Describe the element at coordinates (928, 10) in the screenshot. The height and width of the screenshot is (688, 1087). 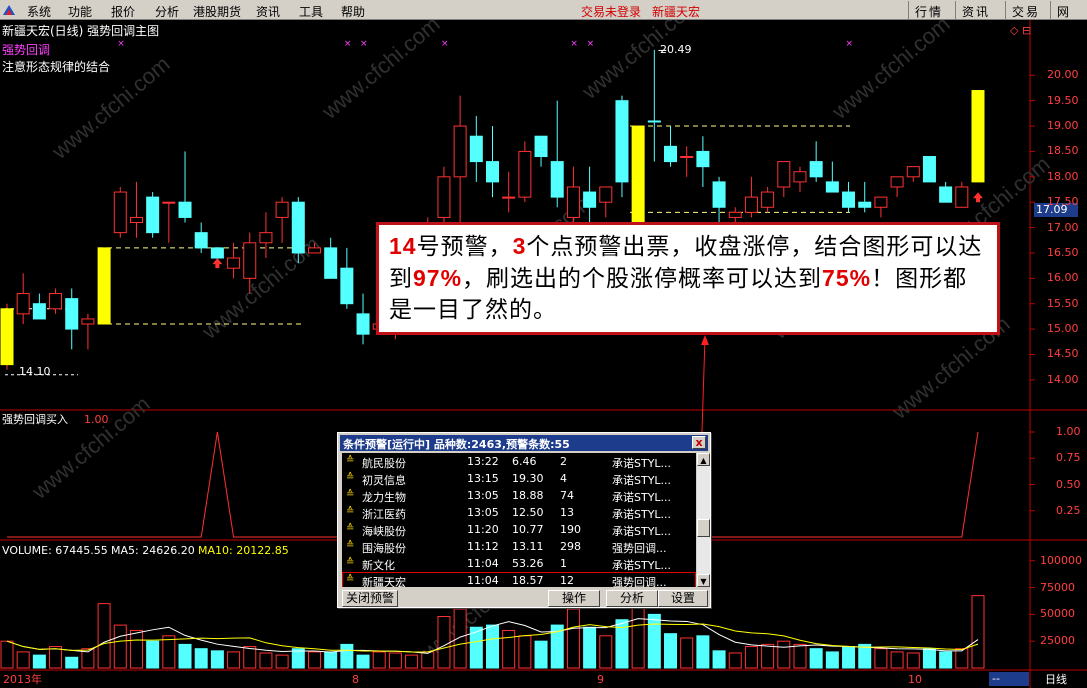
I see `tab-quotes: 行情` at that location.